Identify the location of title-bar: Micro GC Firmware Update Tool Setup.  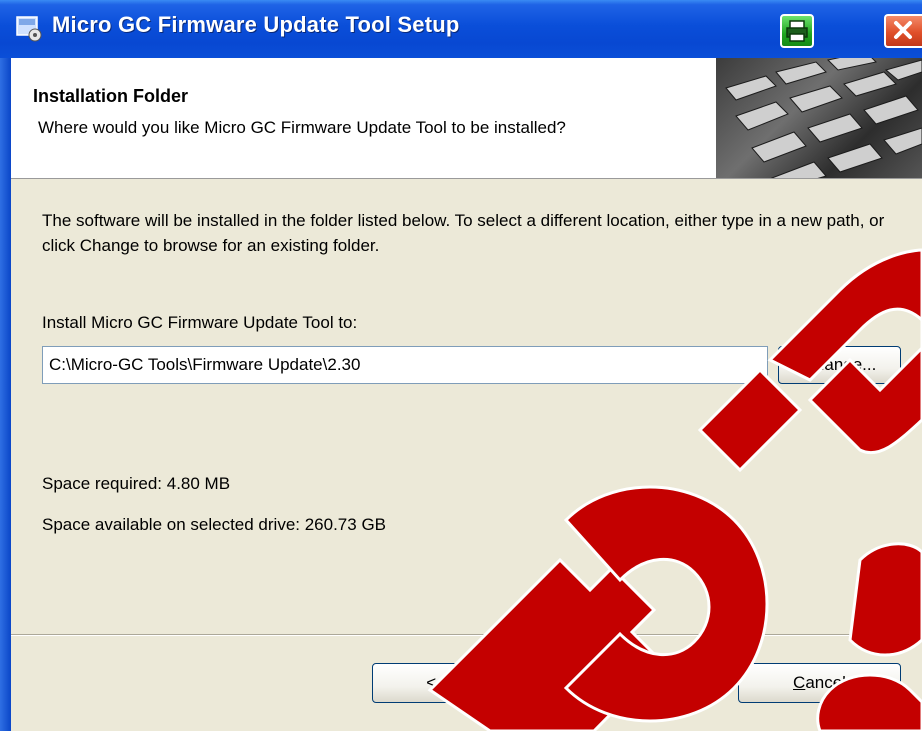
(461, 29).